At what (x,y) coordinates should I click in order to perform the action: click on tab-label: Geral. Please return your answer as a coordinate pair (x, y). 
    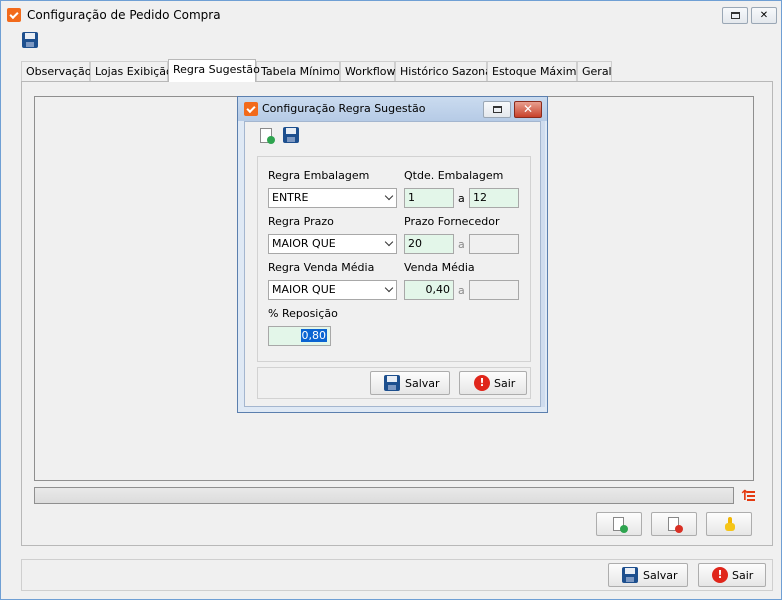
    Looking at the image, I should click on (597, 71).